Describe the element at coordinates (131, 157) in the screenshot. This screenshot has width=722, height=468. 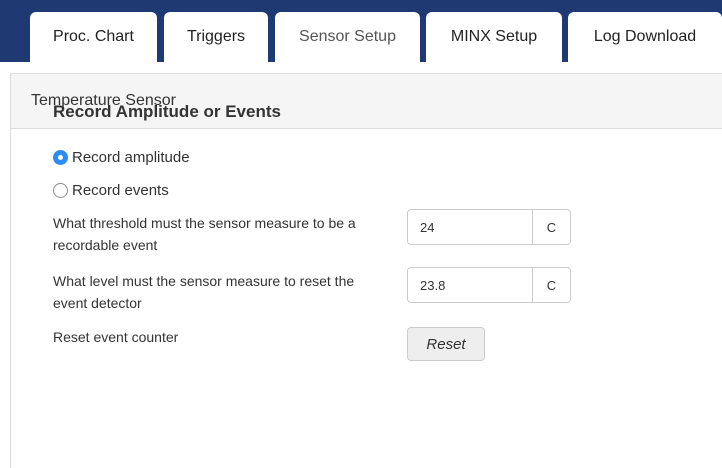
I see `radio-label-amplitude: Record amplitude` at that location.